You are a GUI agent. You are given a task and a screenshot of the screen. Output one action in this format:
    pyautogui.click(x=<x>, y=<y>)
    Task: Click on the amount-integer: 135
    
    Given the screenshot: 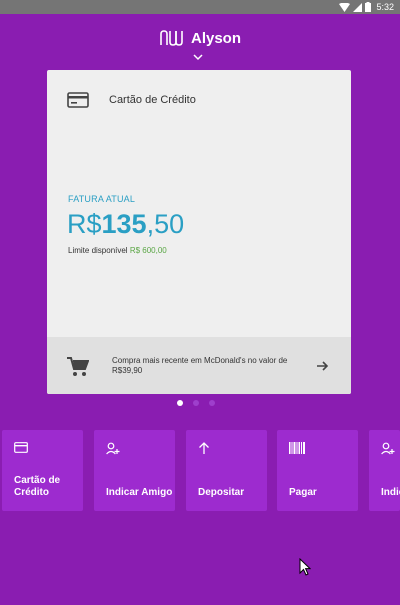 What is the action you would take?
    pyautogui.click(x=124, y=224)
    